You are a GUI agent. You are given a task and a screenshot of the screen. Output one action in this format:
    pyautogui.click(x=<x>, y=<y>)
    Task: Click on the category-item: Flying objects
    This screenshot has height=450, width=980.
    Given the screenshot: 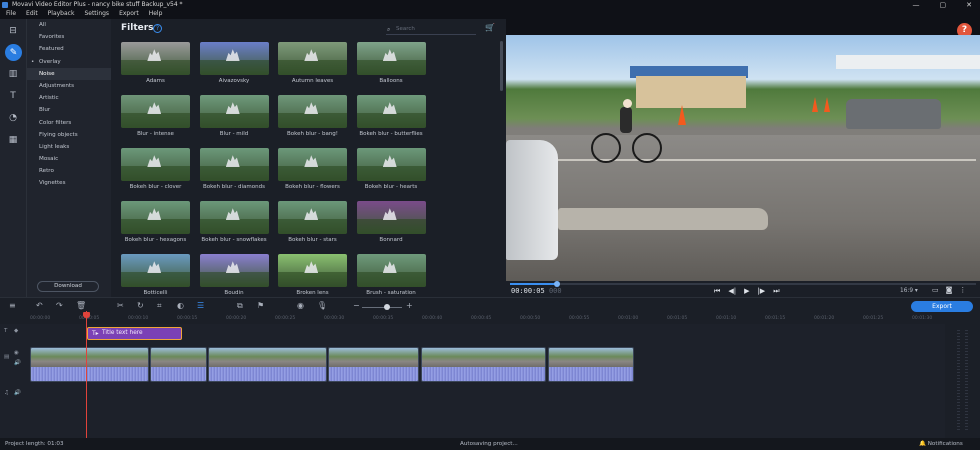 What is the action you would take?
    pyautogui.click(x=69, y=135)
    